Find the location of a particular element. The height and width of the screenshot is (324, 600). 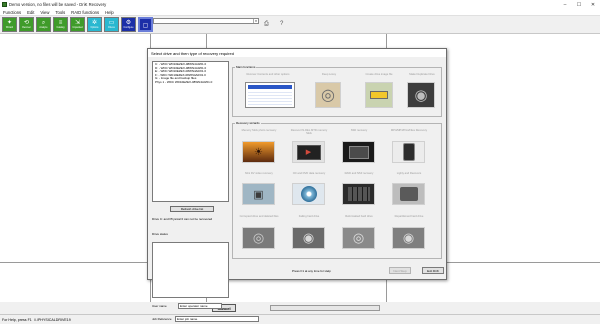

sunset-photo-icon: ☀ is located at coordinates (258, 152).